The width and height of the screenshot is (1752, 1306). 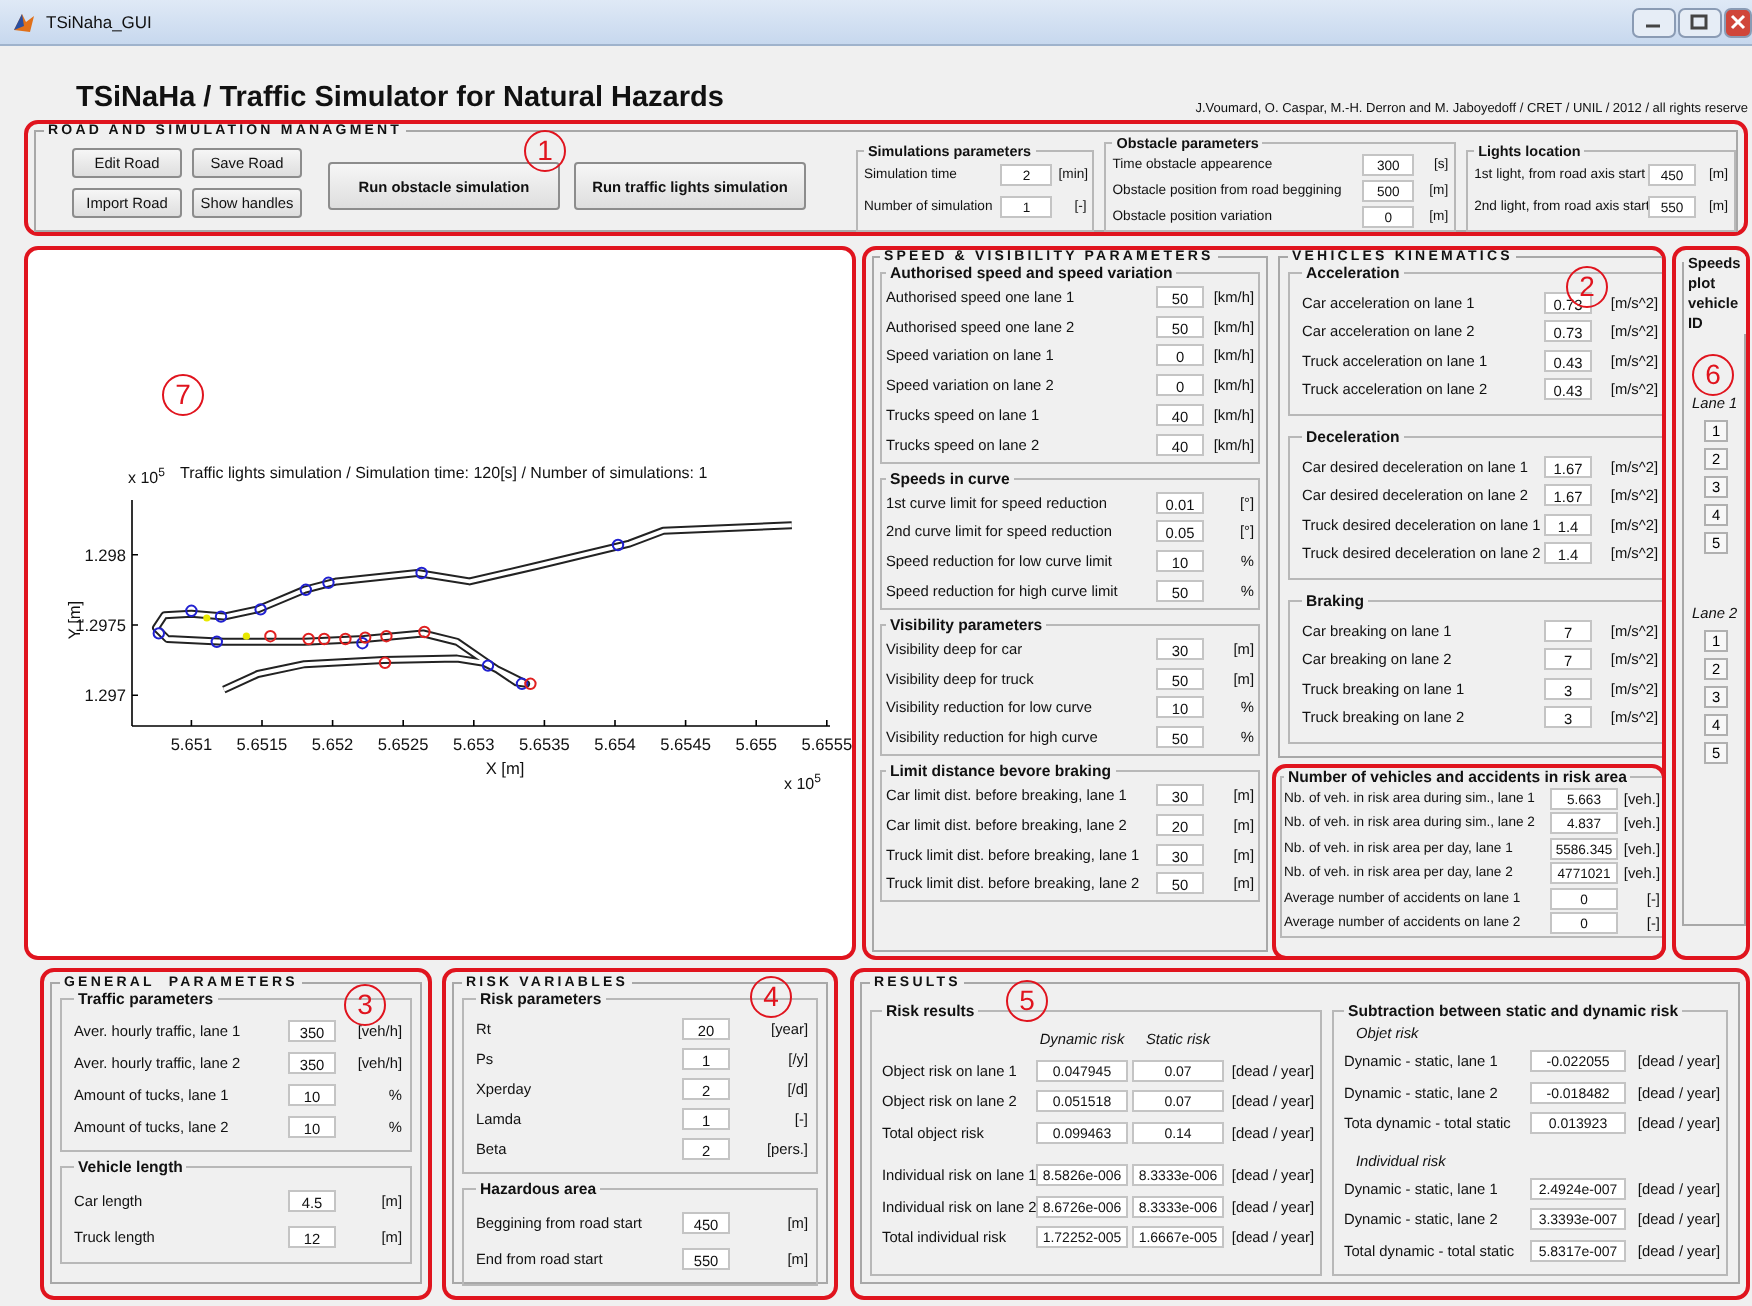 What do you see at coordinates (262, 744) in the screenshot?
I see `tick-label: 5.6515` at bounding box center [262, 744].